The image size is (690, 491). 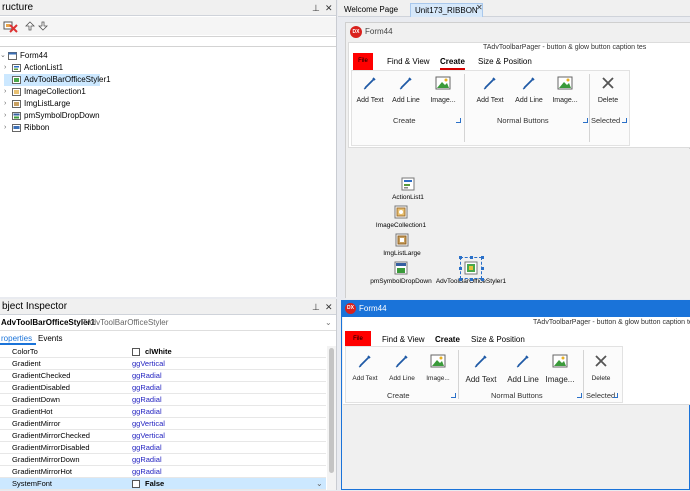 What do you see at coordinates (331, 410) in the screenshot?
I see `scrollbar-thumb` at bounding box center [331, 410].